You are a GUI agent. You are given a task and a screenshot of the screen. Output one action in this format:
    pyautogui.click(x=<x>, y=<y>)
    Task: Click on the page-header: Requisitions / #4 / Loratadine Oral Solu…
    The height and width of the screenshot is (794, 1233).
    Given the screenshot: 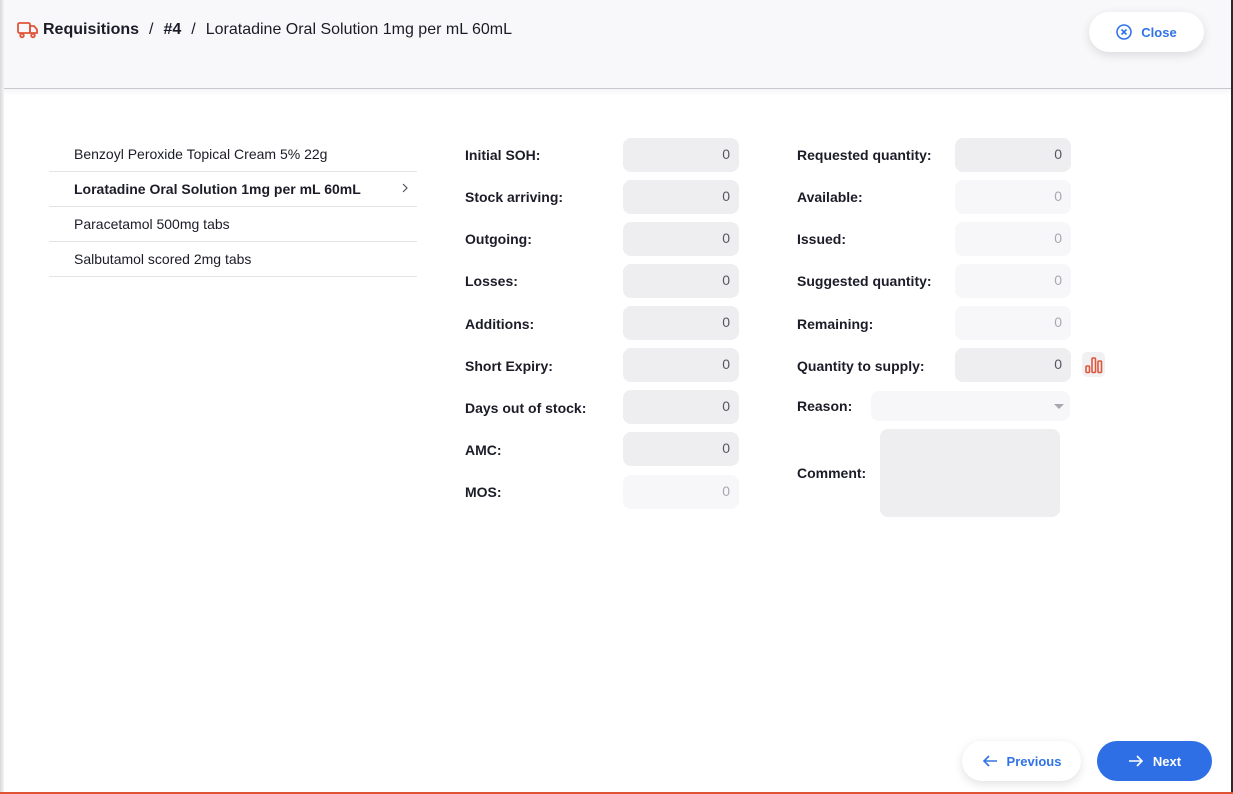 What is the action you would take?
    pyautogui.click(x=616, y=44)
    